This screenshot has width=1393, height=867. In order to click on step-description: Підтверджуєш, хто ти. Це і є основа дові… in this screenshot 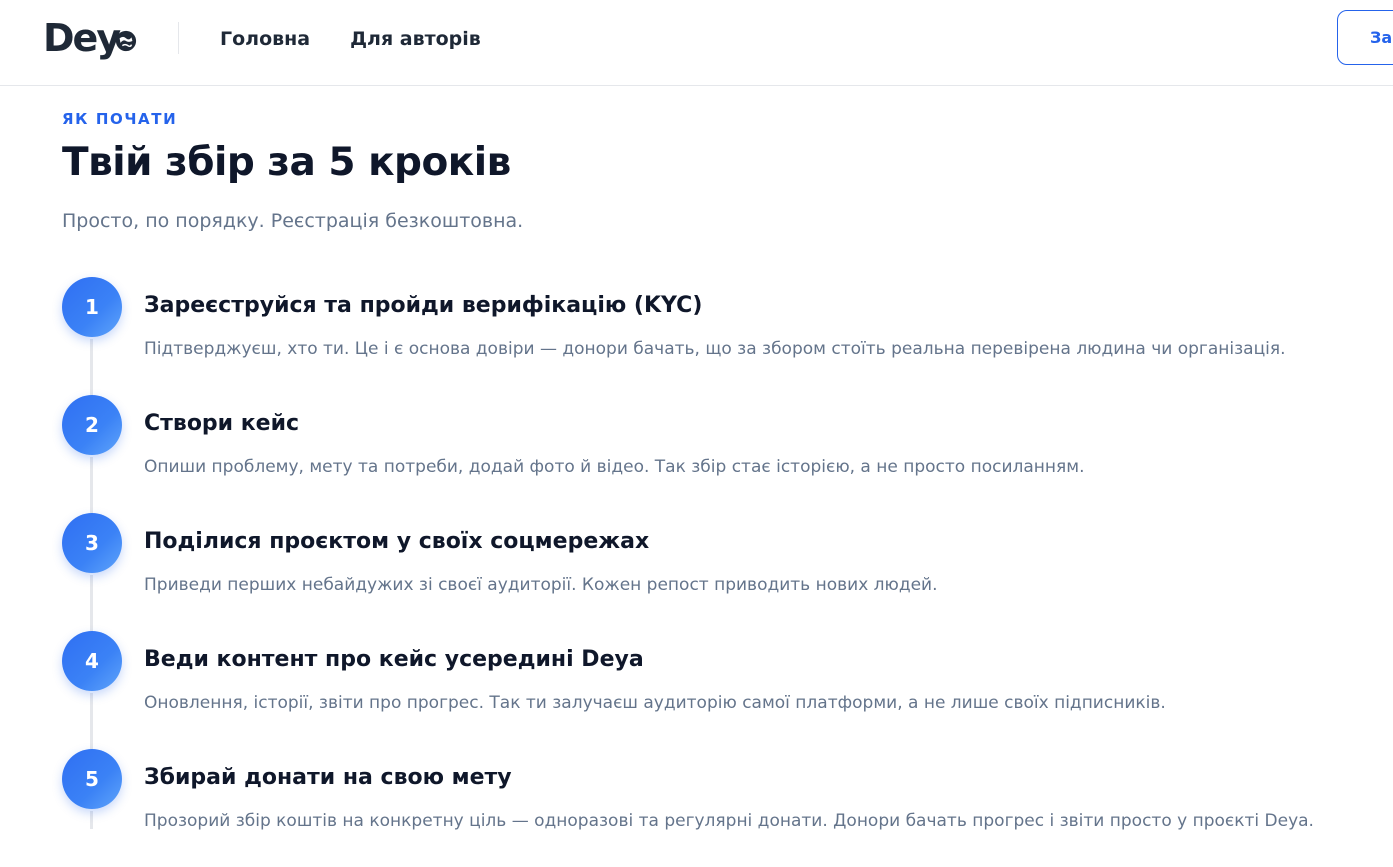, I will do `click(715, 349)`.